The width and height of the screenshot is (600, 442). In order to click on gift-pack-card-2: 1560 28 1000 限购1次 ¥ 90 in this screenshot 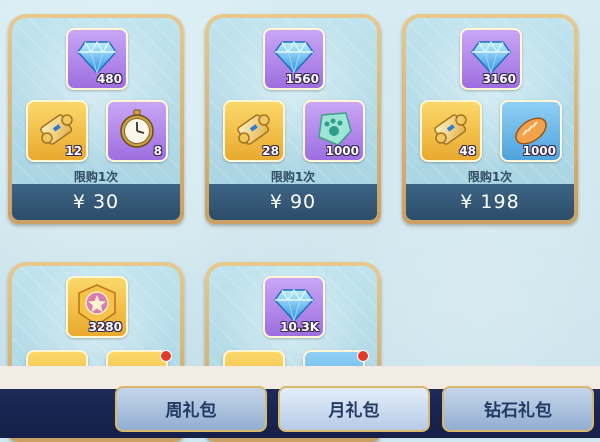, I will do `click(293, 119)`.